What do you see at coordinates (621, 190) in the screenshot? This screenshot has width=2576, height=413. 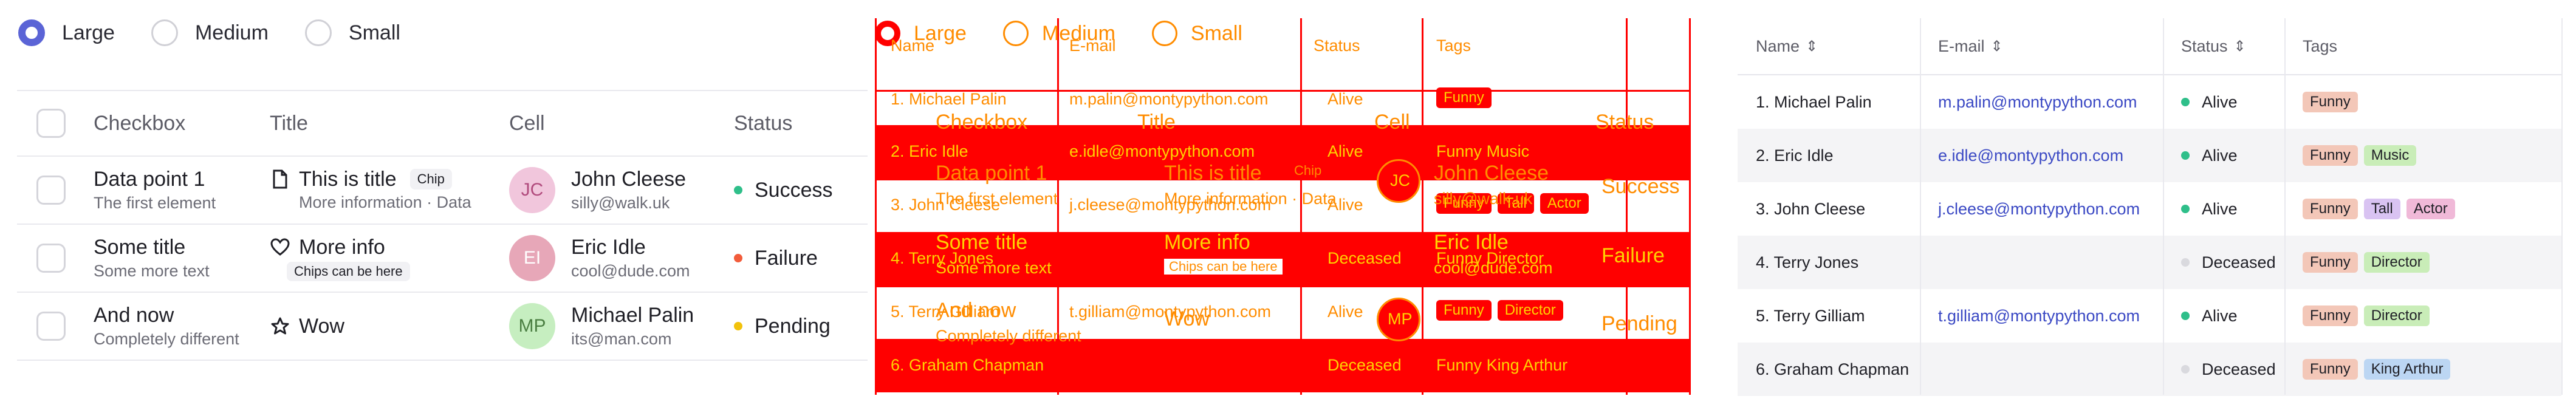 I see `person-cell: JC John Cleese silly@walk.uk` at bounding box center [621, 190].